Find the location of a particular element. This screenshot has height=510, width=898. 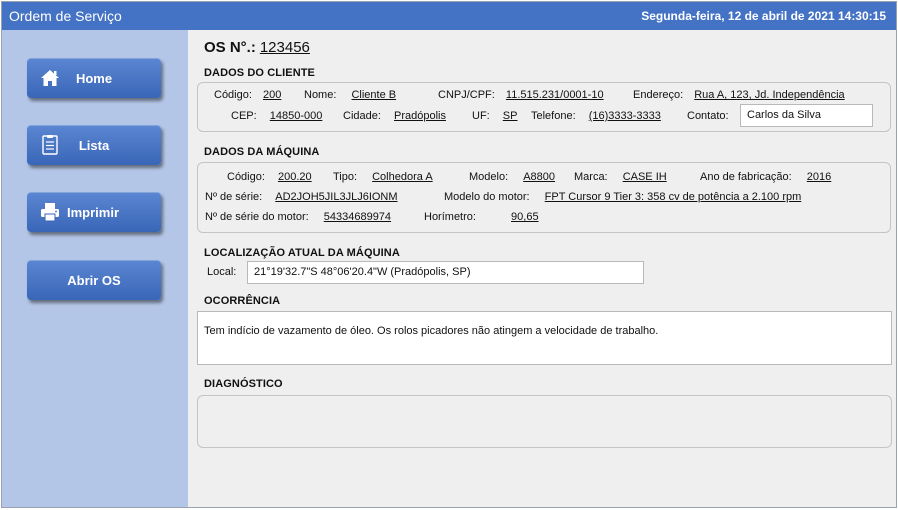

client-phone-value: (16)3333-3333 is located at coordinates (624, 116).